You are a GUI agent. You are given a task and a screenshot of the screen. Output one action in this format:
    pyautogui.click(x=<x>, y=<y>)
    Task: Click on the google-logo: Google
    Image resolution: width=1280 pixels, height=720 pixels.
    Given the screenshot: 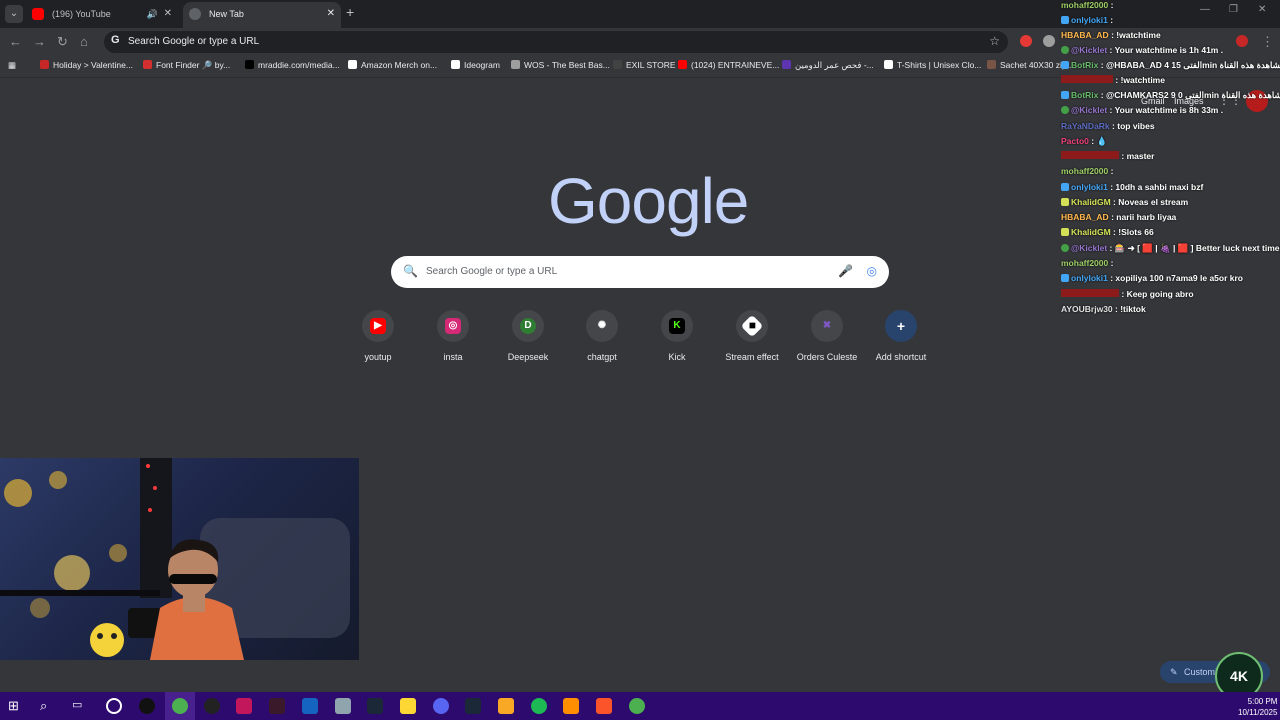 What is the action you would take?
    pyautogui.click(x=648, y=201)
    